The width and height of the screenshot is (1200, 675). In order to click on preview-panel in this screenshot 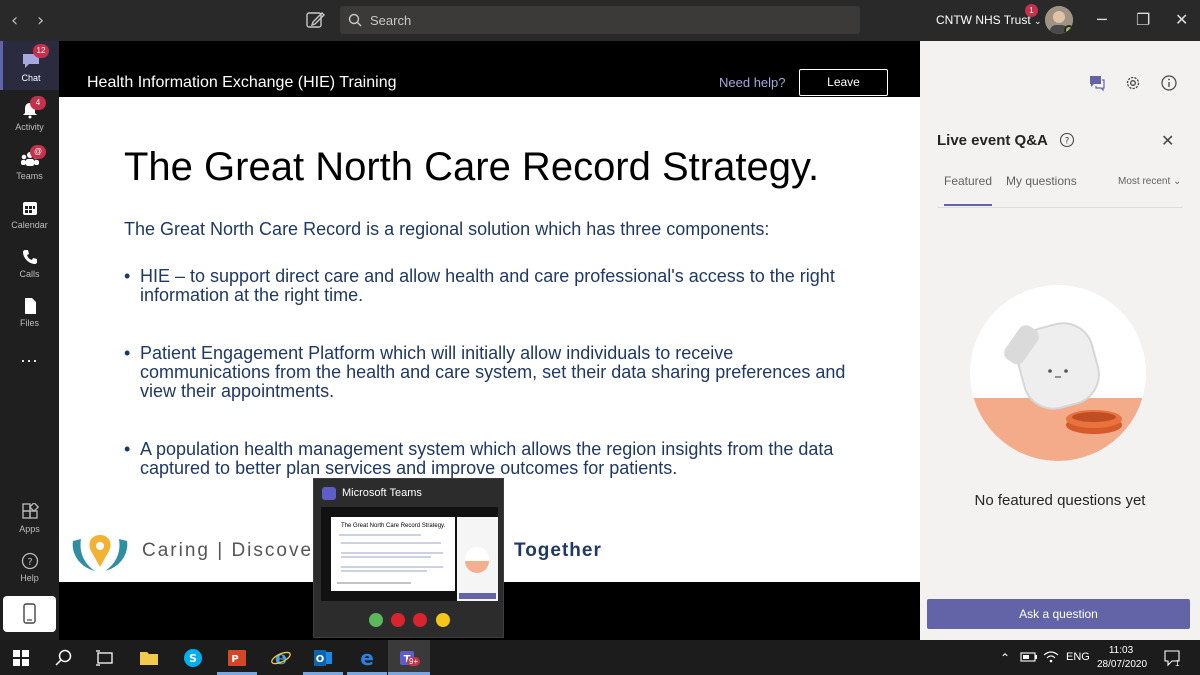, I will do `click(477, 559)`.